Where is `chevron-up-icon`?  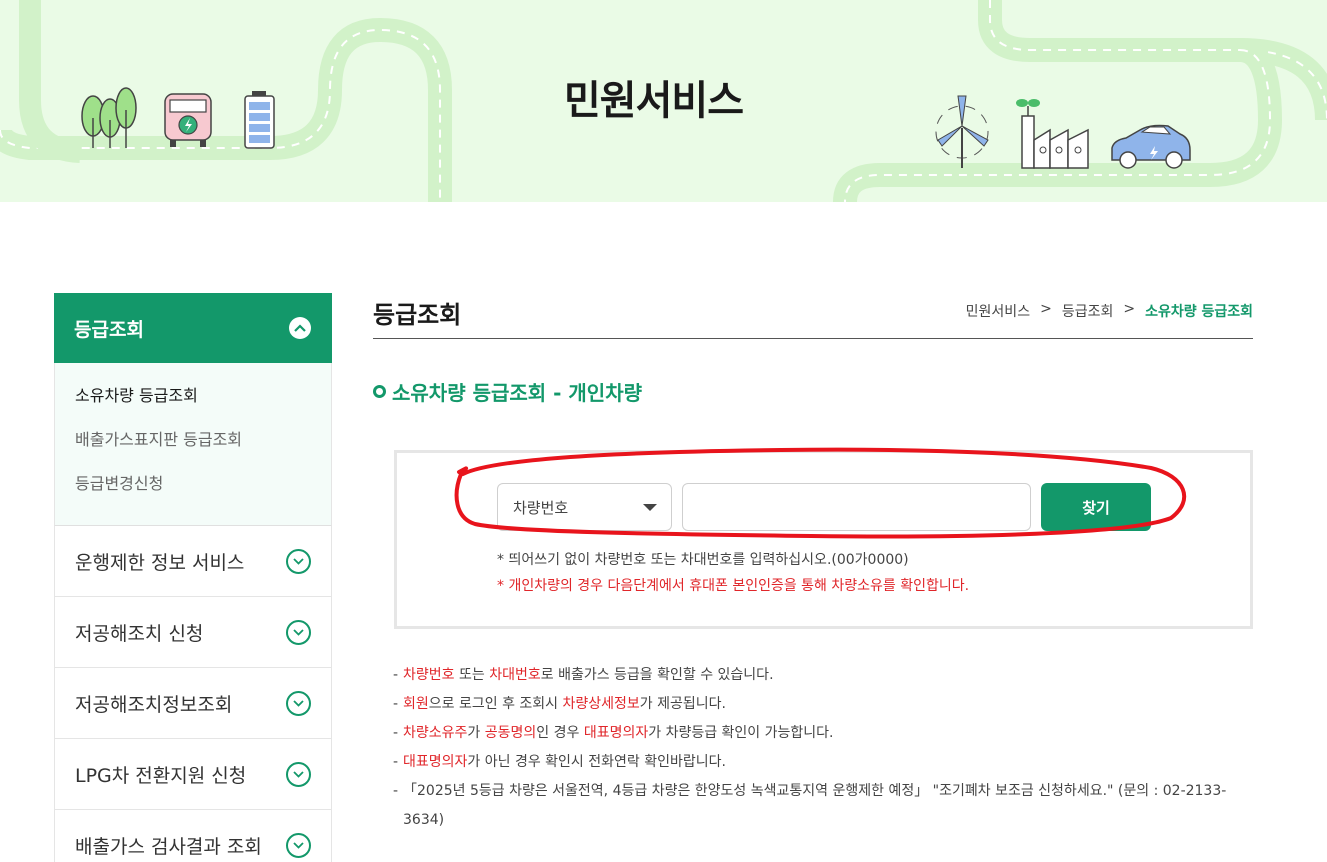
chevron-up-icon is located at coordinates (300, 328).